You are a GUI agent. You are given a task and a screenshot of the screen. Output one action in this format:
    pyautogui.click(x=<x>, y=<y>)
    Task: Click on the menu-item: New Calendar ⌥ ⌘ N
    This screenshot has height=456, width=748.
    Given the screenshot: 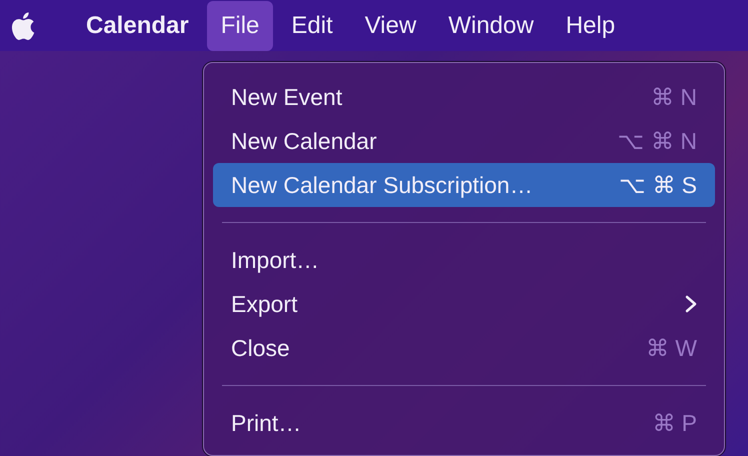 What is the action you would take?
    pyautogui.click(x=464, y=141)
    